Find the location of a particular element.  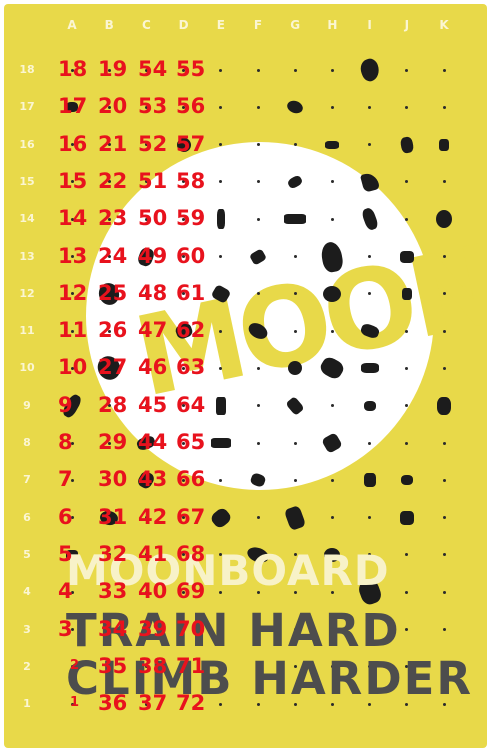

hold-number-label: 48 is located at coordinates (153, 292).